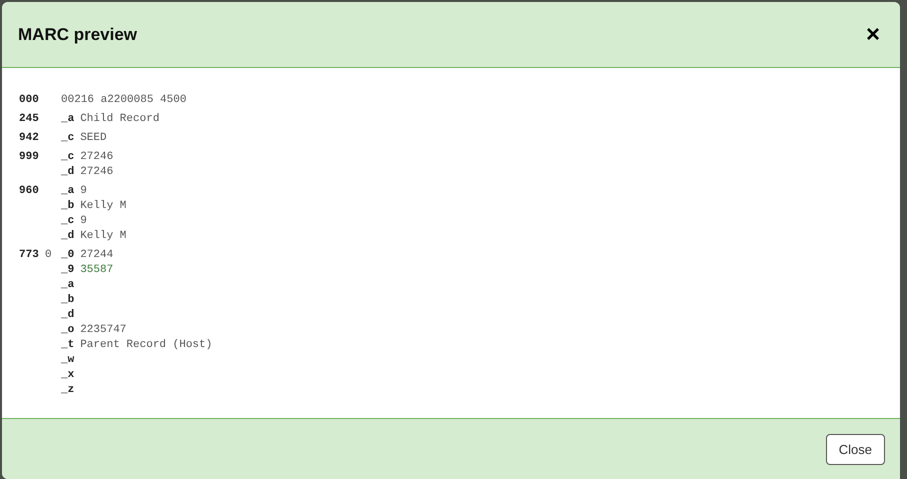  I want to click on subfield-code: _o, so click(67, 330).